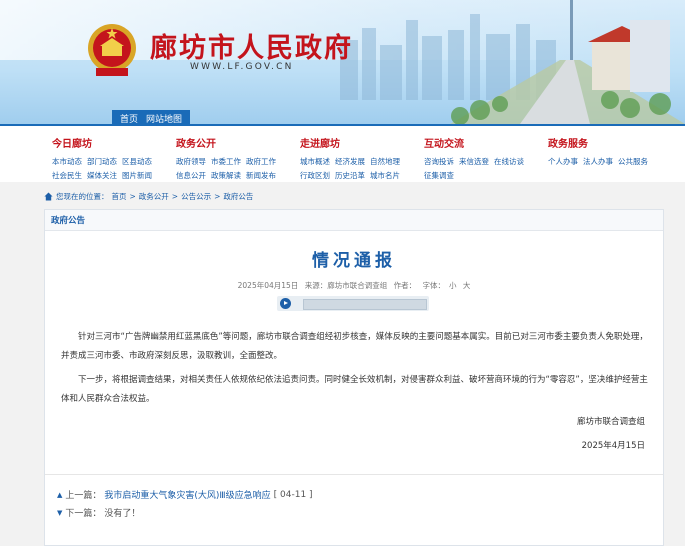 This screenshot has height=546, width=685. I want to click on nav-link: 来信选登, so click(474, 161).